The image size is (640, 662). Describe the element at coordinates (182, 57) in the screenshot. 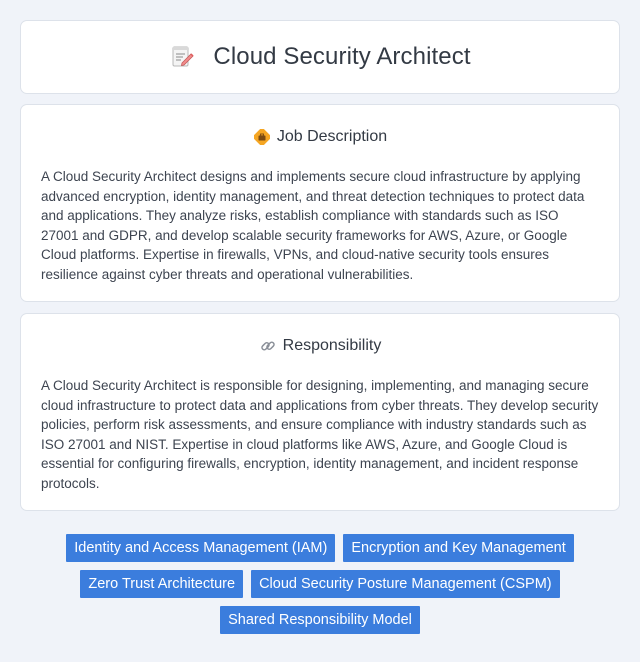

I see `memo-icon` at that location.